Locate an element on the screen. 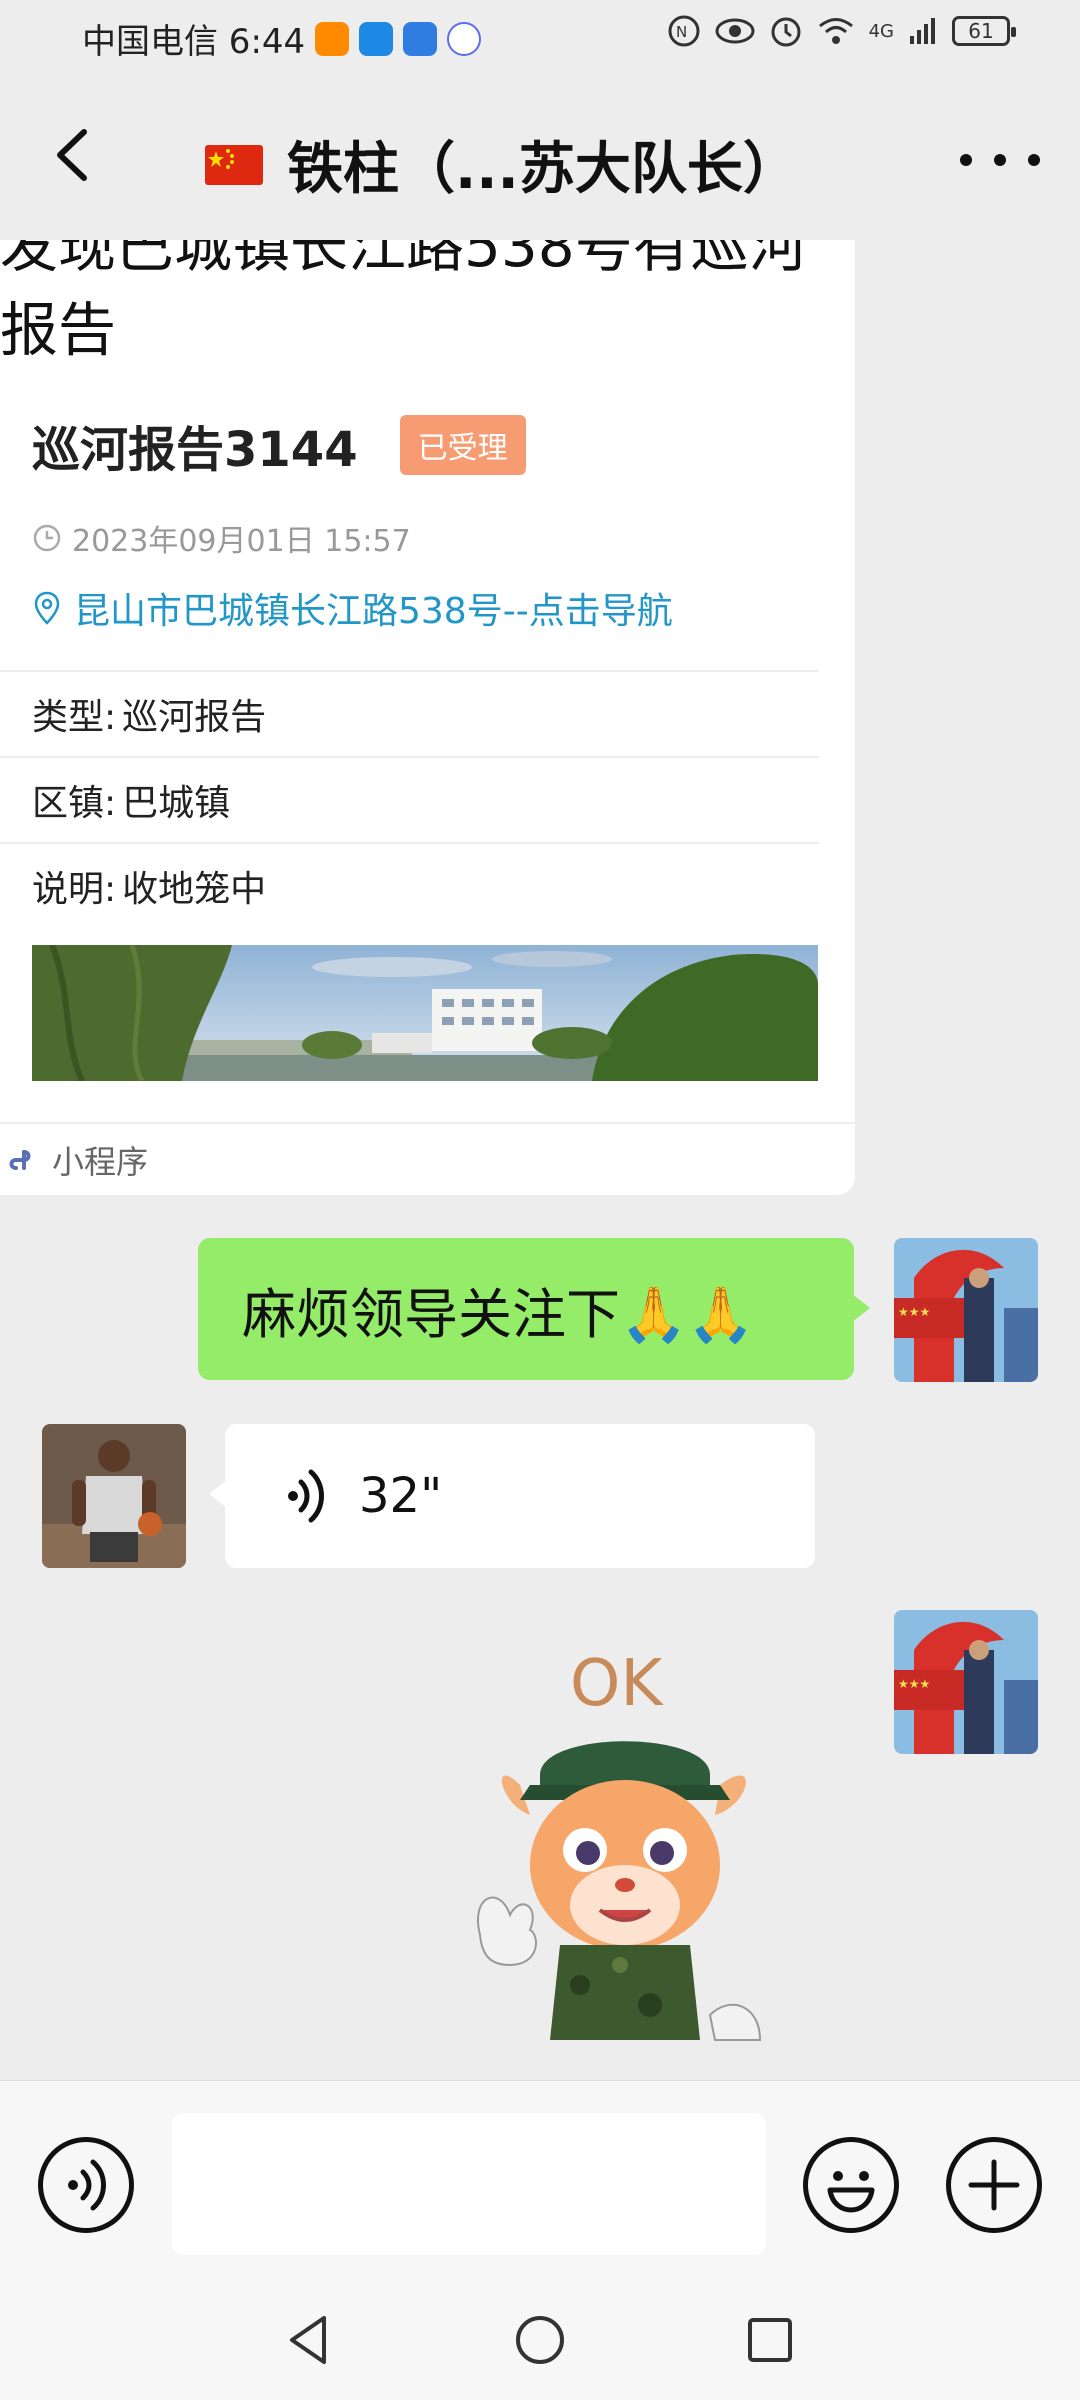 The height and width of the screenshot is (2400, 1080). battery-indicator: 61 is located at coordinates (984, 31).